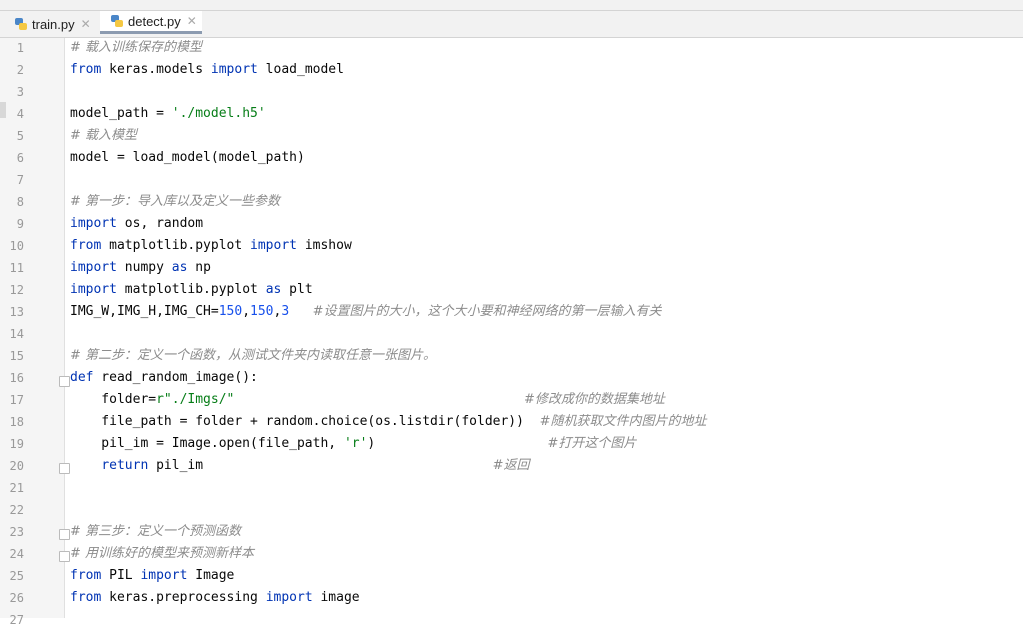  I want to click on code-line: 26 from keras.preprocessing import image, so click(511, 598).